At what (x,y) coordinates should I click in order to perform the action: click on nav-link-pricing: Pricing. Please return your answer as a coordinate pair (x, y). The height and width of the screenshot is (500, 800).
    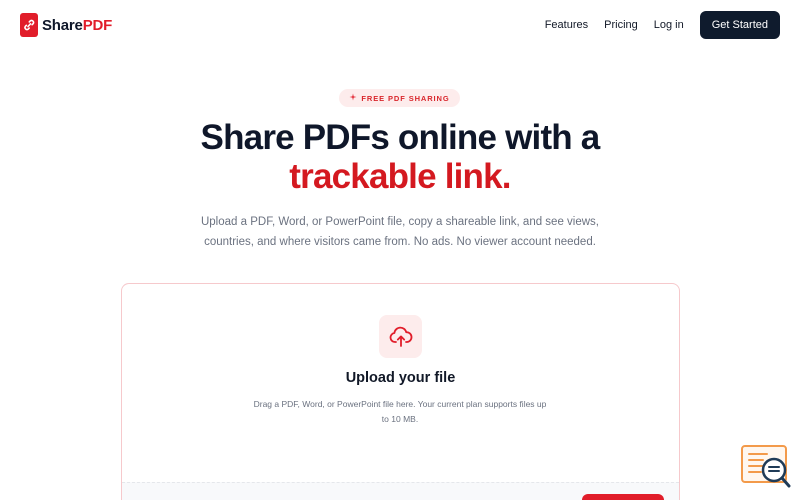
    Looking at the image, I should click on (621, 25).